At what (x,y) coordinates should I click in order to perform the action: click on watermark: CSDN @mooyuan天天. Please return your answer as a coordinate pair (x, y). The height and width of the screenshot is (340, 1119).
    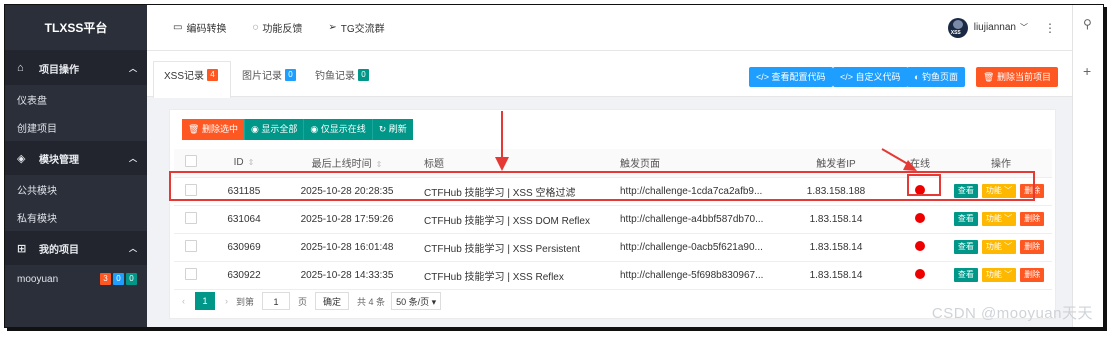
    Looking at the image, I should click on (1012, 313).